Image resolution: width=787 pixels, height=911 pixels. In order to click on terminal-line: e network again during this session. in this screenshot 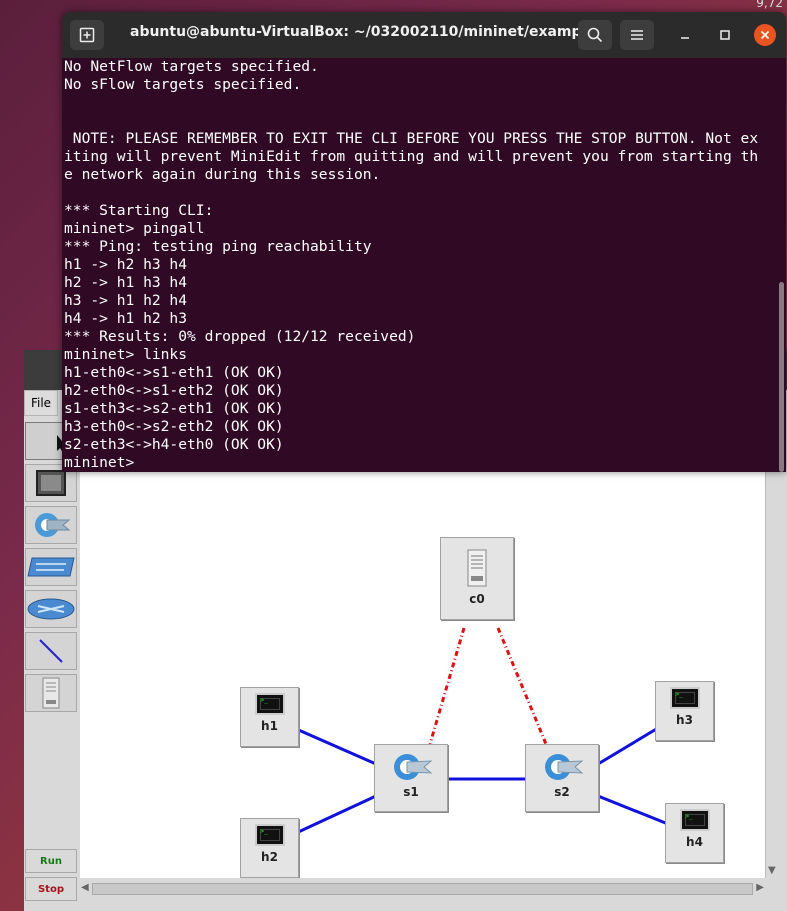, I will do `click(222, 174)`.